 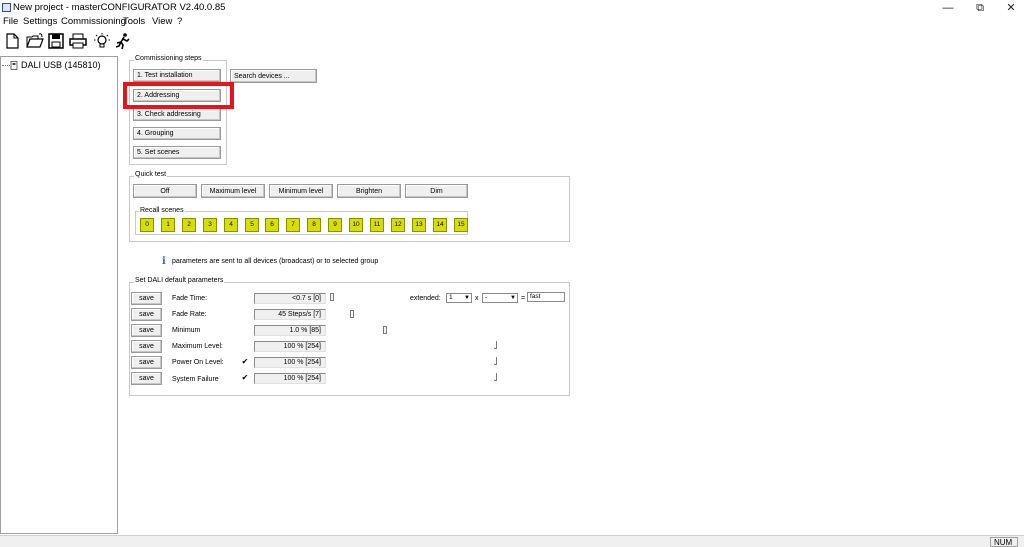 What do you see at coordinates (436, 191) in the screenshot?
I see `dim-button: Dim` at bounding box center [436, 191].